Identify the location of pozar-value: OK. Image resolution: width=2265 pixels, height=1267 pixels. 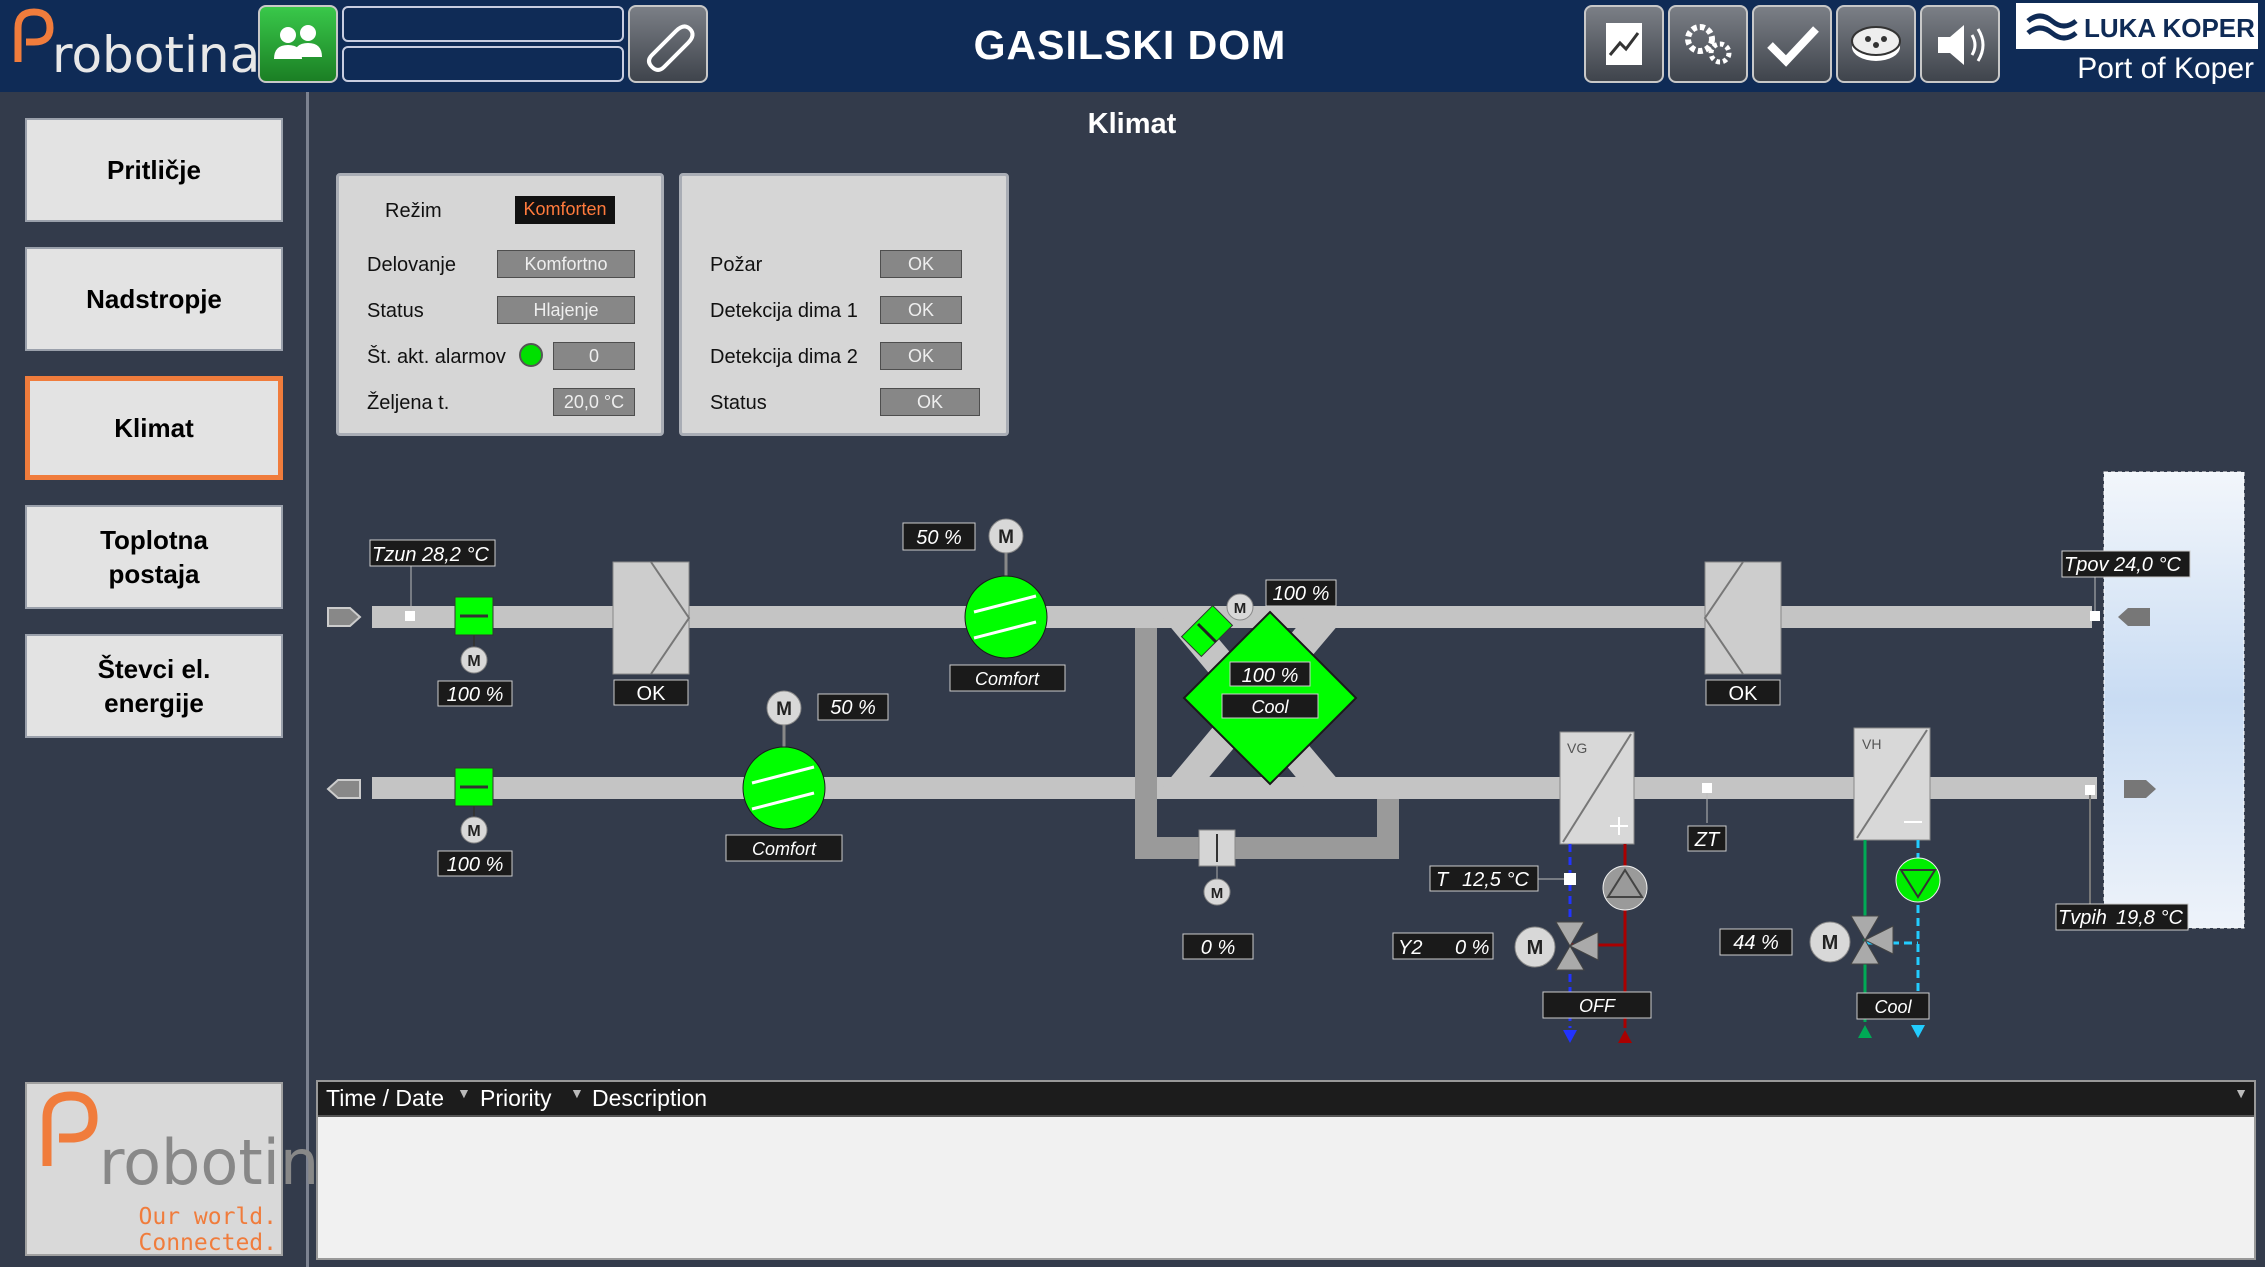
(921, 264).